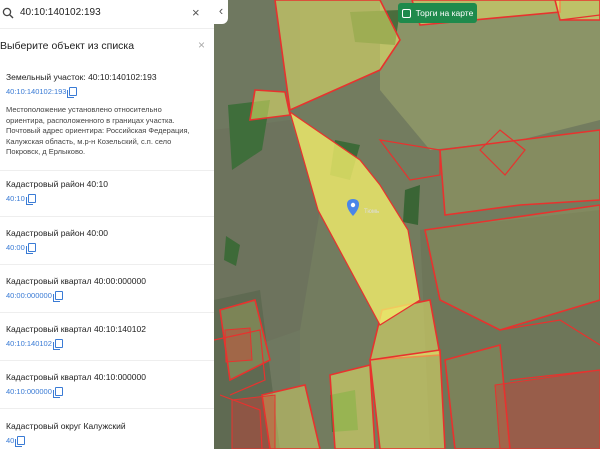  What do you see at coordinates (106, 241) in the screenshot?
I see `list-item: Кадастровый район 40:00 40:00` at bounding box center [106, 241].